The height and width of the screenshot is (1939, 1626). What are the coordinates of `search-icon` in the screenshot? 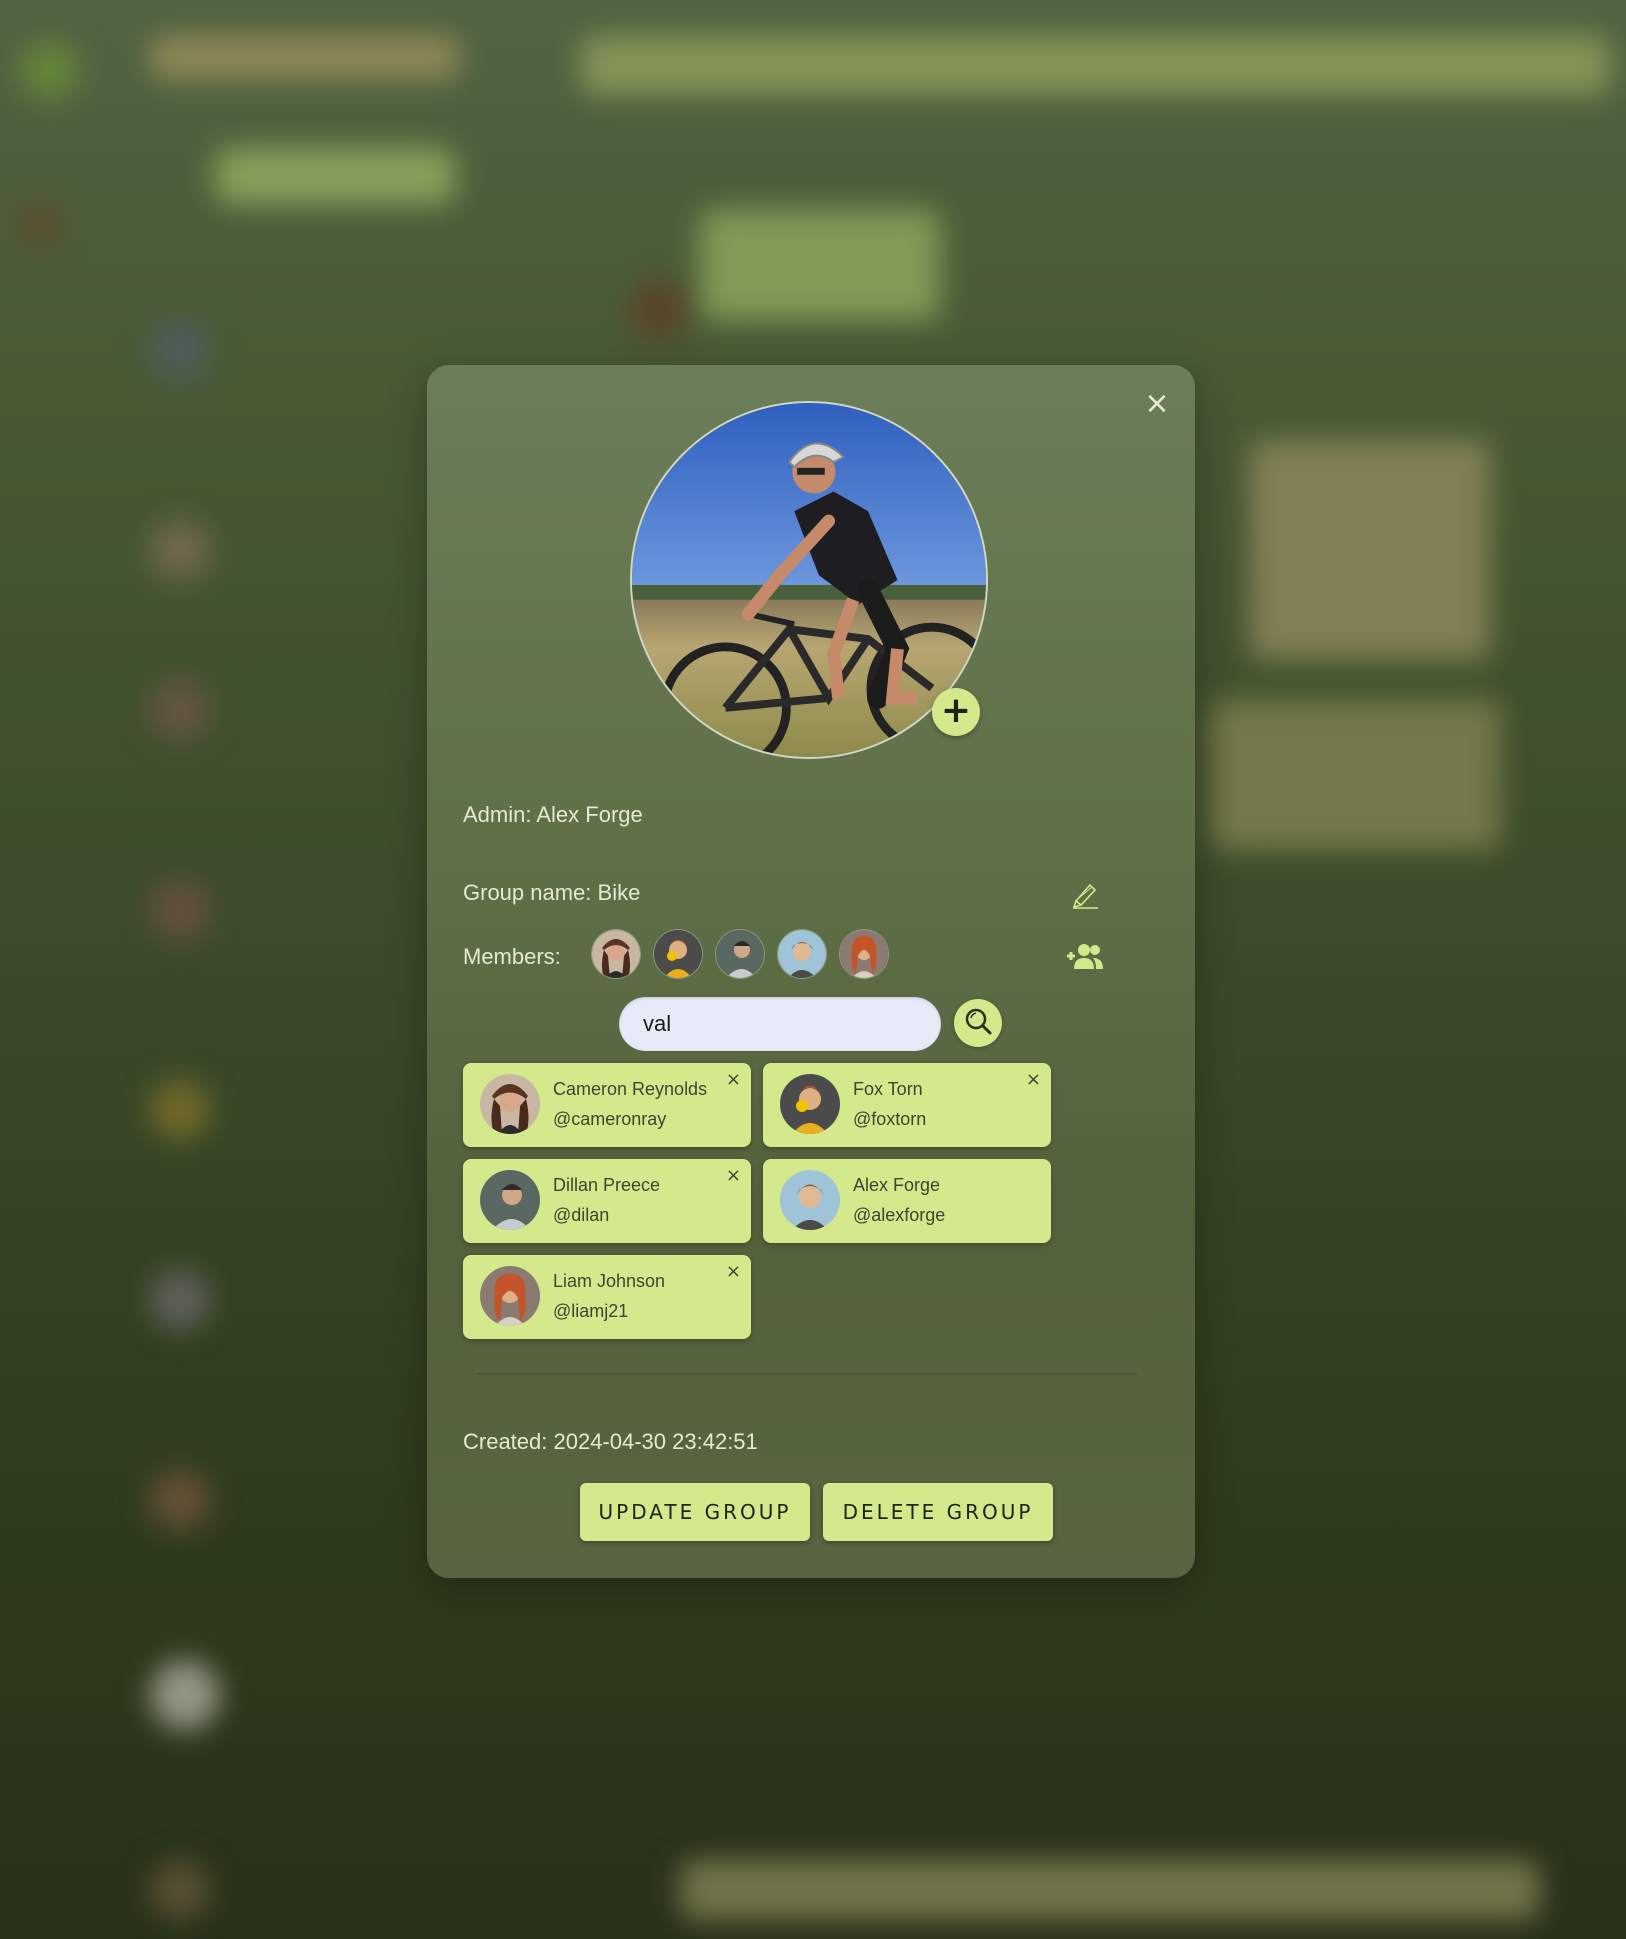 It's located at (978, 1023).